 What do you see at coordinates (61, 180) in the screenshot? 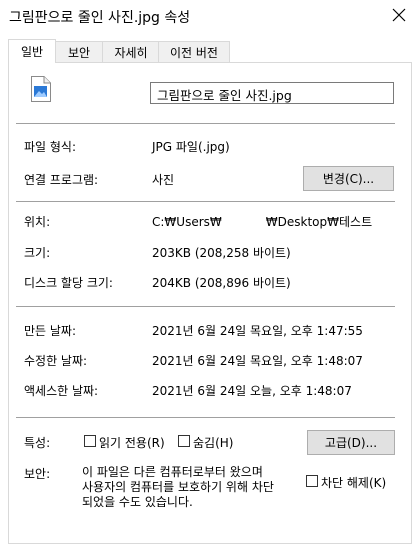
I see `opens-with-label: 연결 프로그램:` at bounding box center [61, 180].